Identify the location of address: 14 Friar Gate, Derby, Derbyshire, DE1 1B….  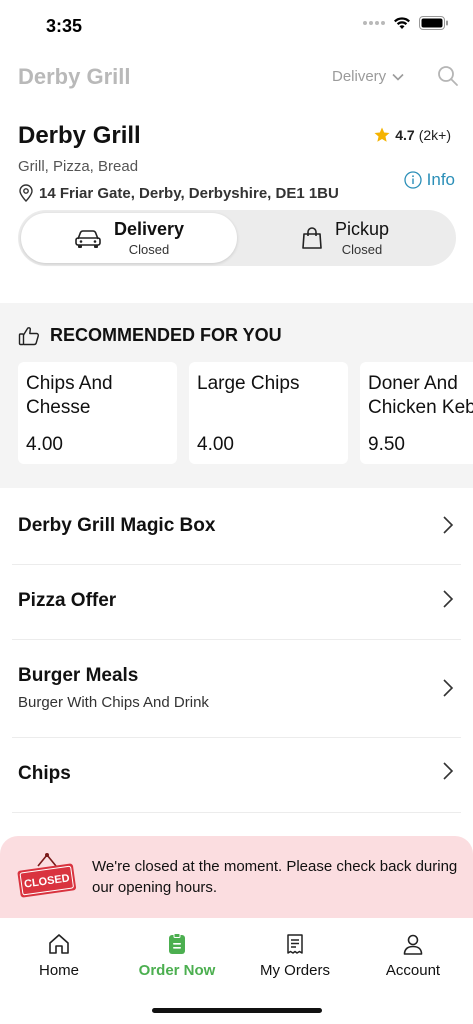
(178, 193).